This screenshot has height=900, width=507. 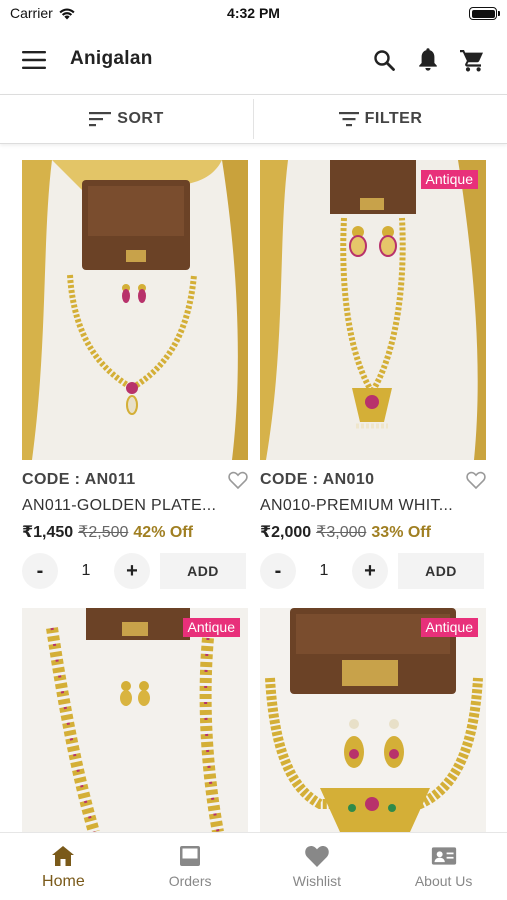 I want to click on original-price: ₹2,500, so click(x=103, y=532).